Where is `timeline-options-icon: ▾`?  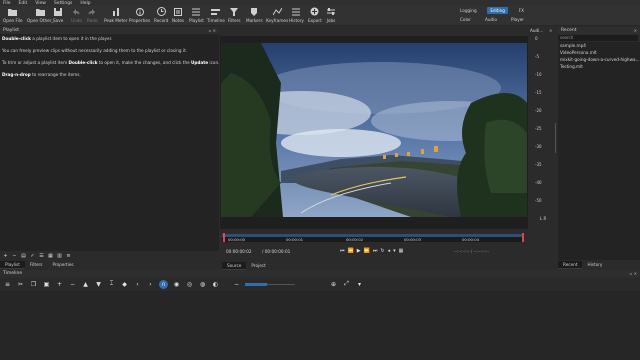
timeline-options-icon: ▾ is located at coordinates (359, 284).